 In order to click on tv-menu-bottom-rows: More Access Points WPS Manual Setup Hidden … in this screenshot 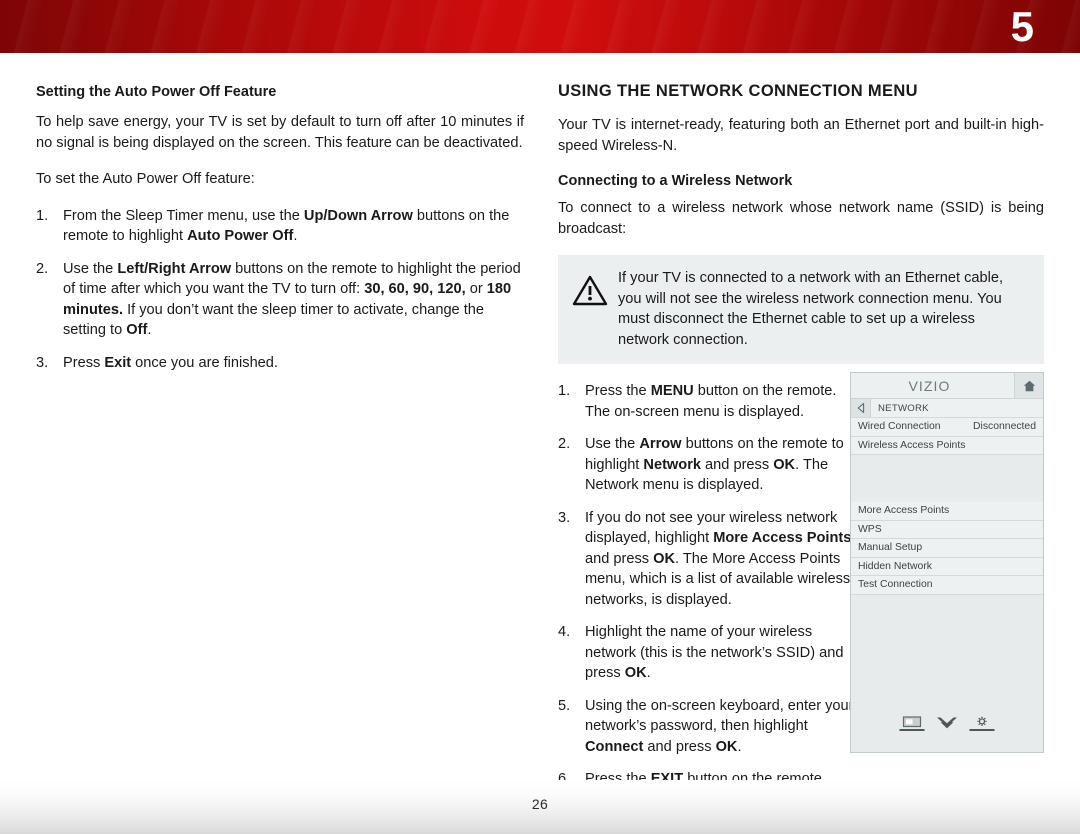, I will do `click(947, 548)`.